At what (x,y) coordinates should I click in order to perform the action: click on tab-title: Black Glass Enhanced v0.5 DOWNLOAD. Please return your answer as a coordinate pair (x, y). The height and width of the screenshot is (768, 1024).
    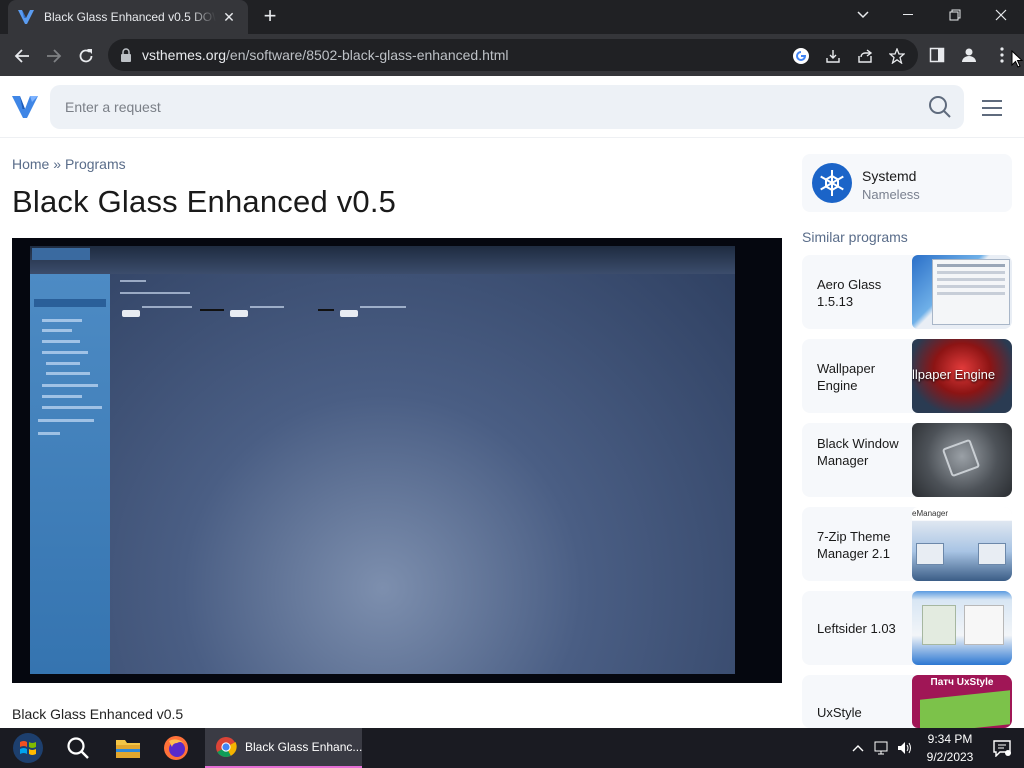
    Looking at the image, I should click on (130, 17).